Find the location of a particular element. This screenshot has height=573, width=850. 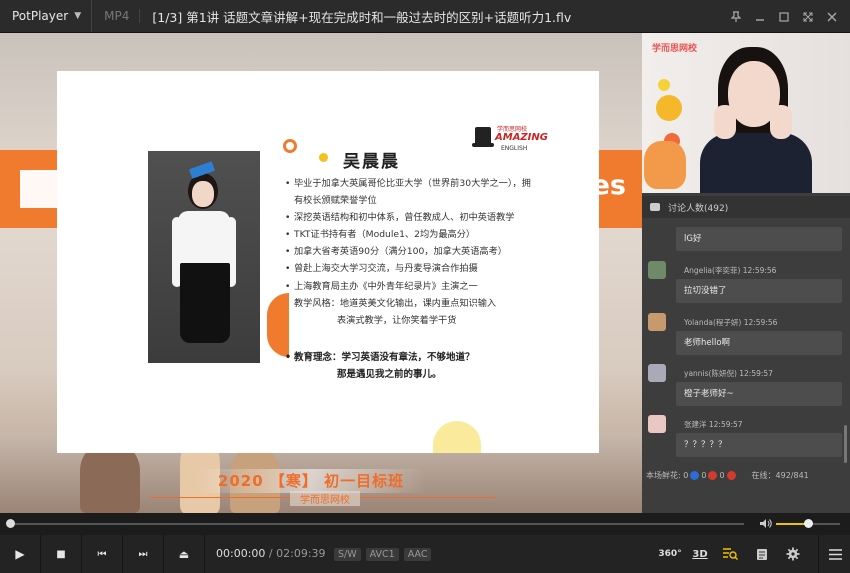

camera-logo: 学而思网校 is located at coordinates (675, 49).